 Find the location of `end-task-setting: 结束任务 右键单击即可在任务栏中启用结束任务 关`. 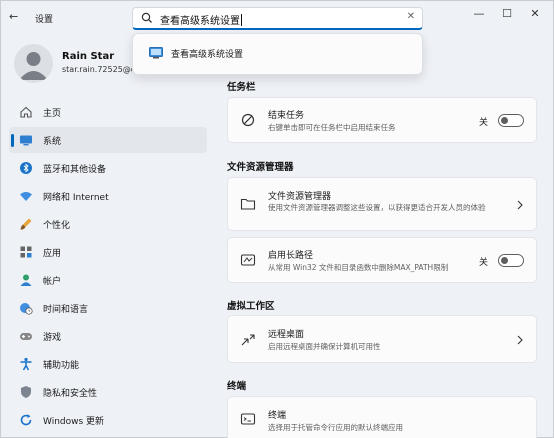

end-task-setting: 结束任务 右键单击即可在任务栏中启用结束任务 关 is located at coordinates (382, 120).